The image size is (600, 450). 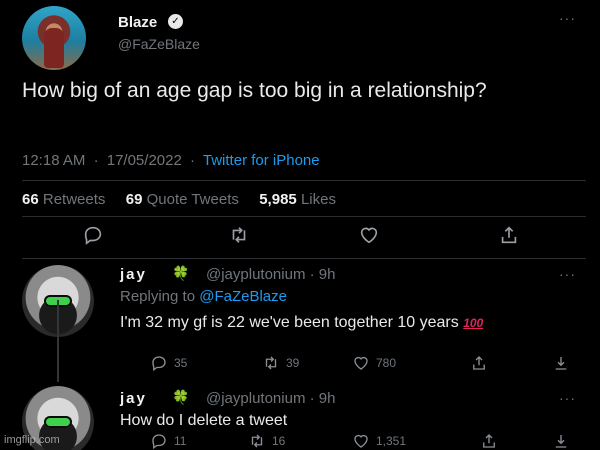 I want to click on likes-count: 5,985, so click(x=278, y=199).